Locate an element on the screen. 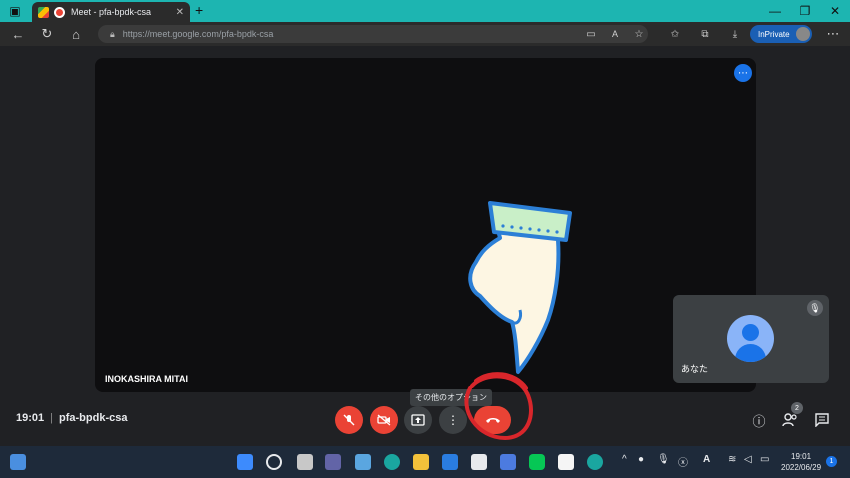  camera-toggle-button is located at coordinates (384, 420).